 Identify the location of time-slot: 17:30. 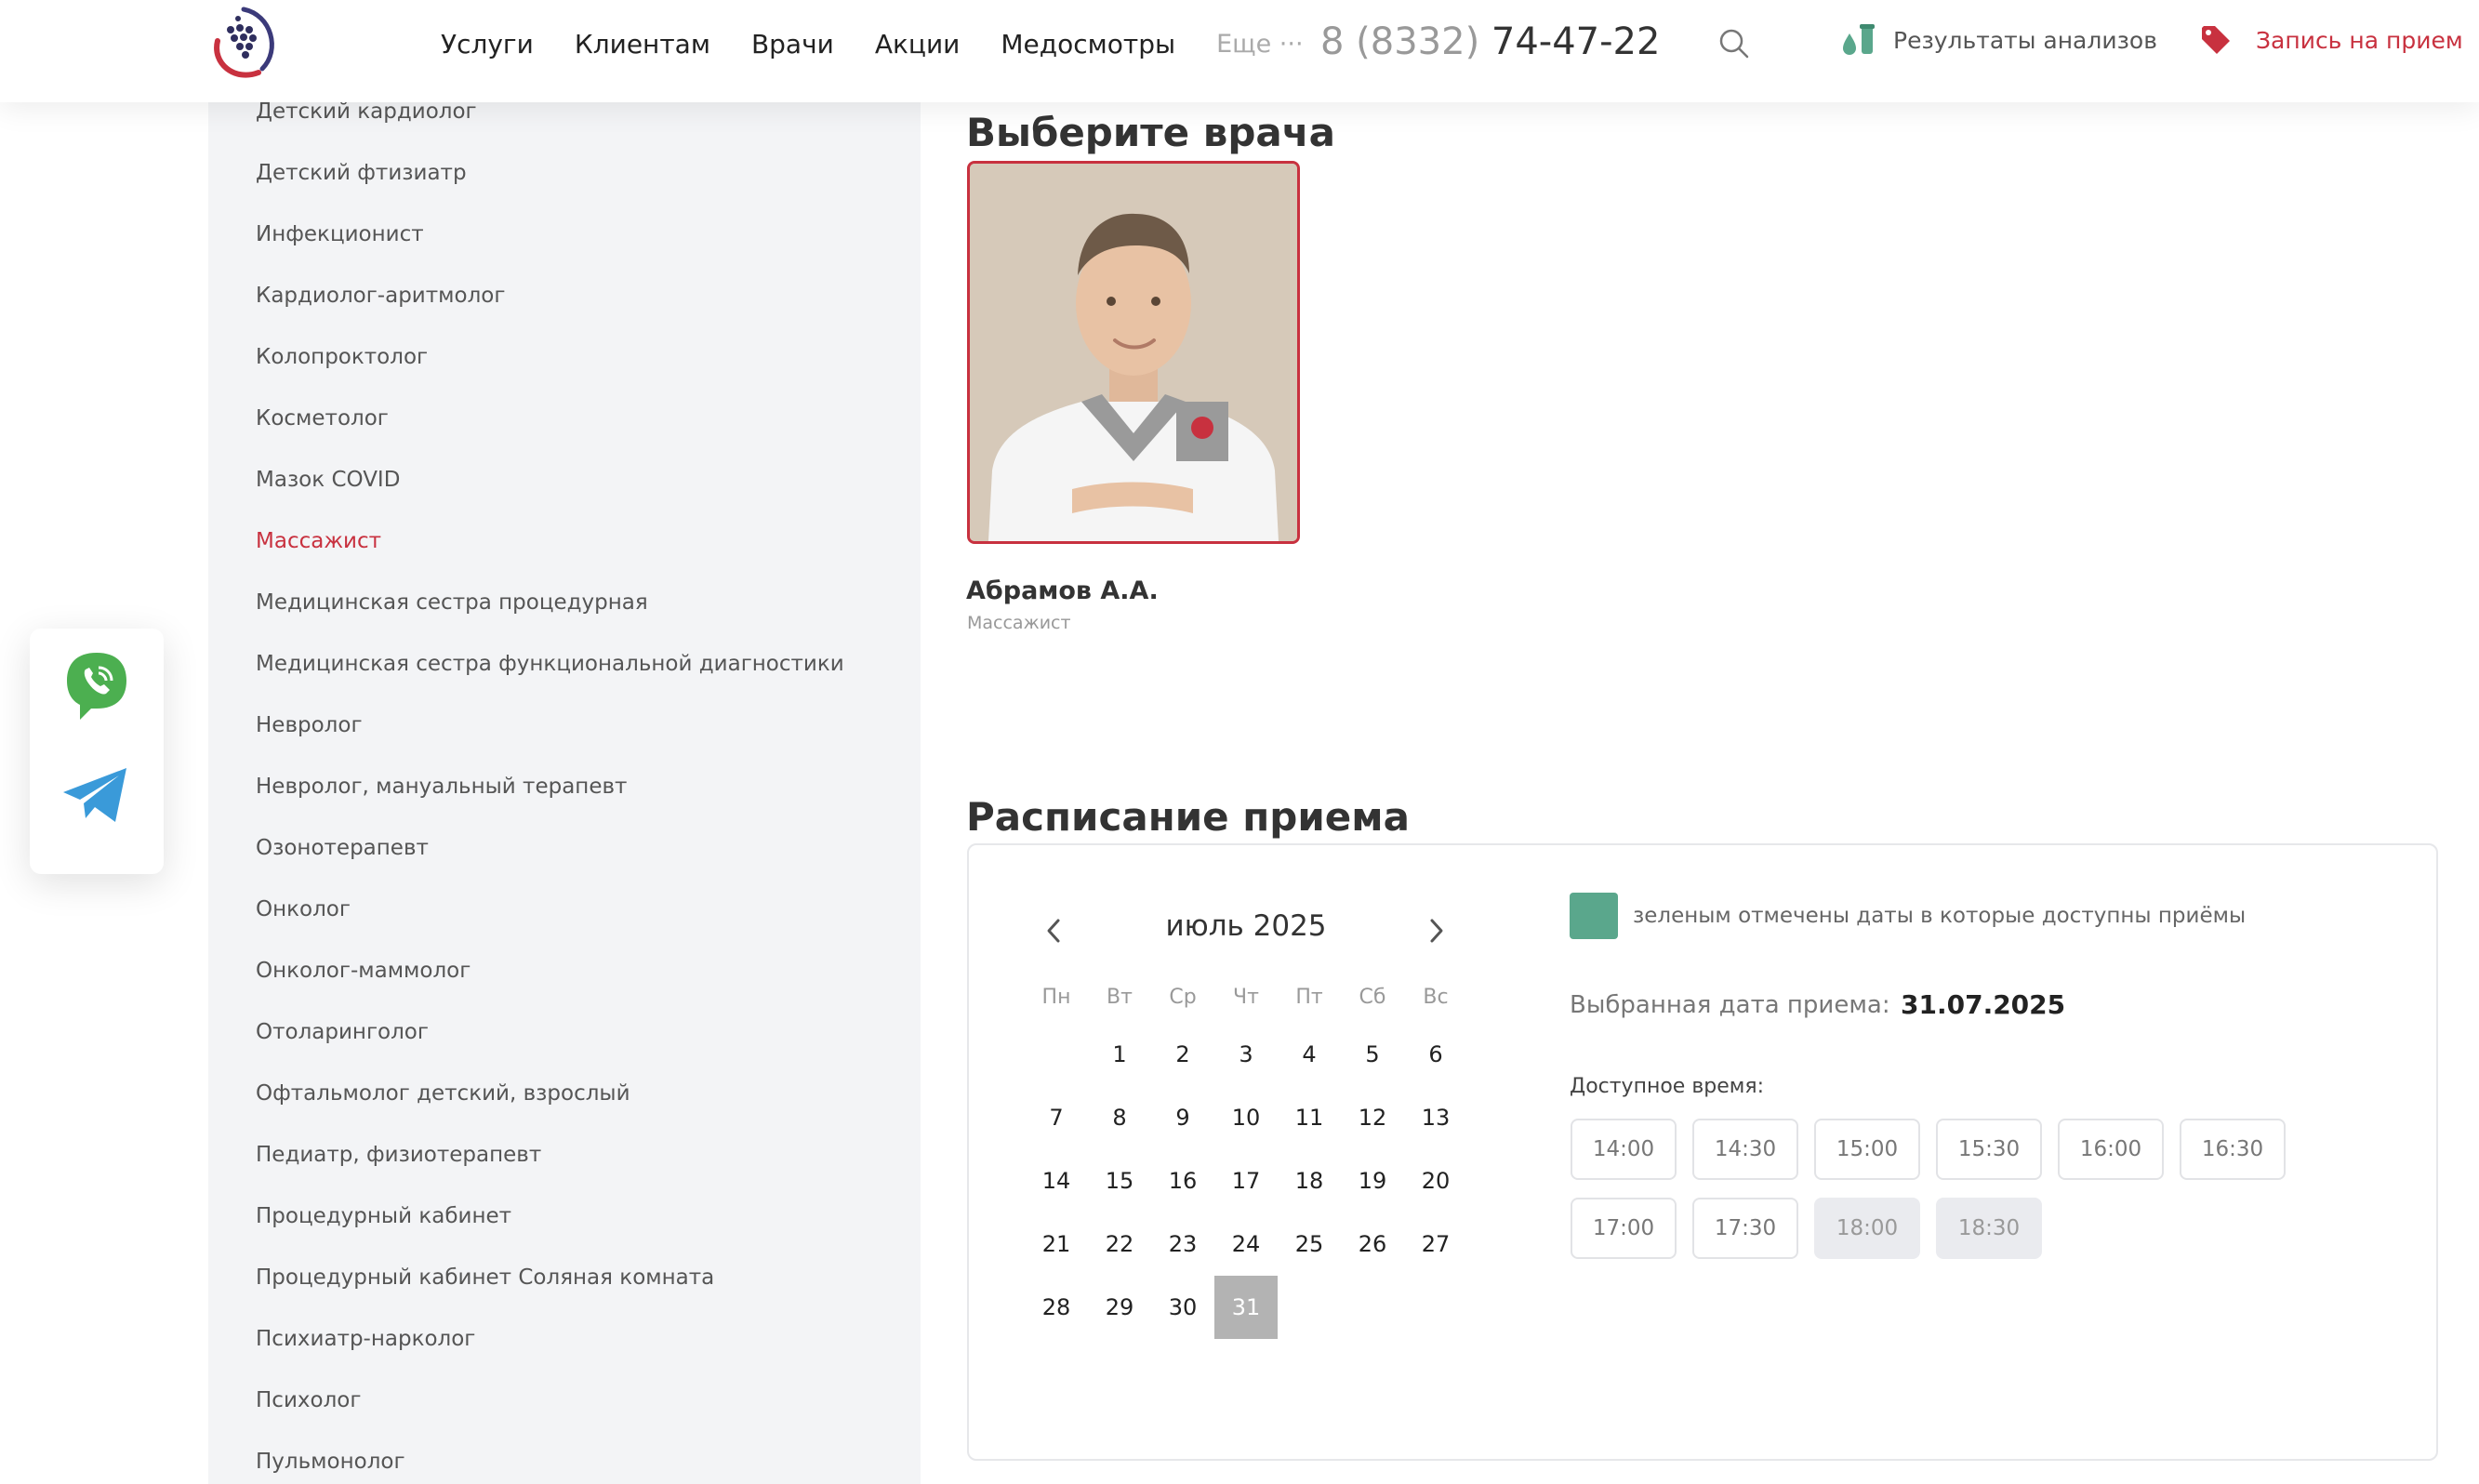
(1745, 1228).